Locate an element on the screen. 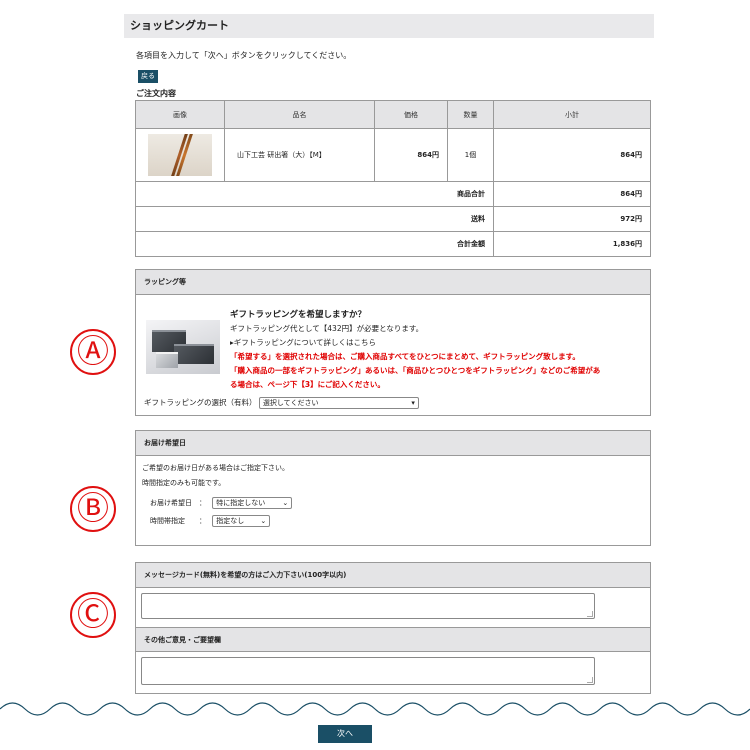 Image resolution: width=750 pixels, height=750 pixels. instruction-text: 各項目を入力して「次へ」ボタンをクリックしてください。 is located at coordinates (244, 55).